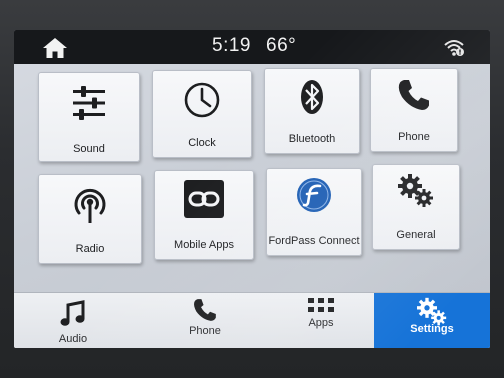  I want to click on tile-sound: Sound, so click(89, 117).